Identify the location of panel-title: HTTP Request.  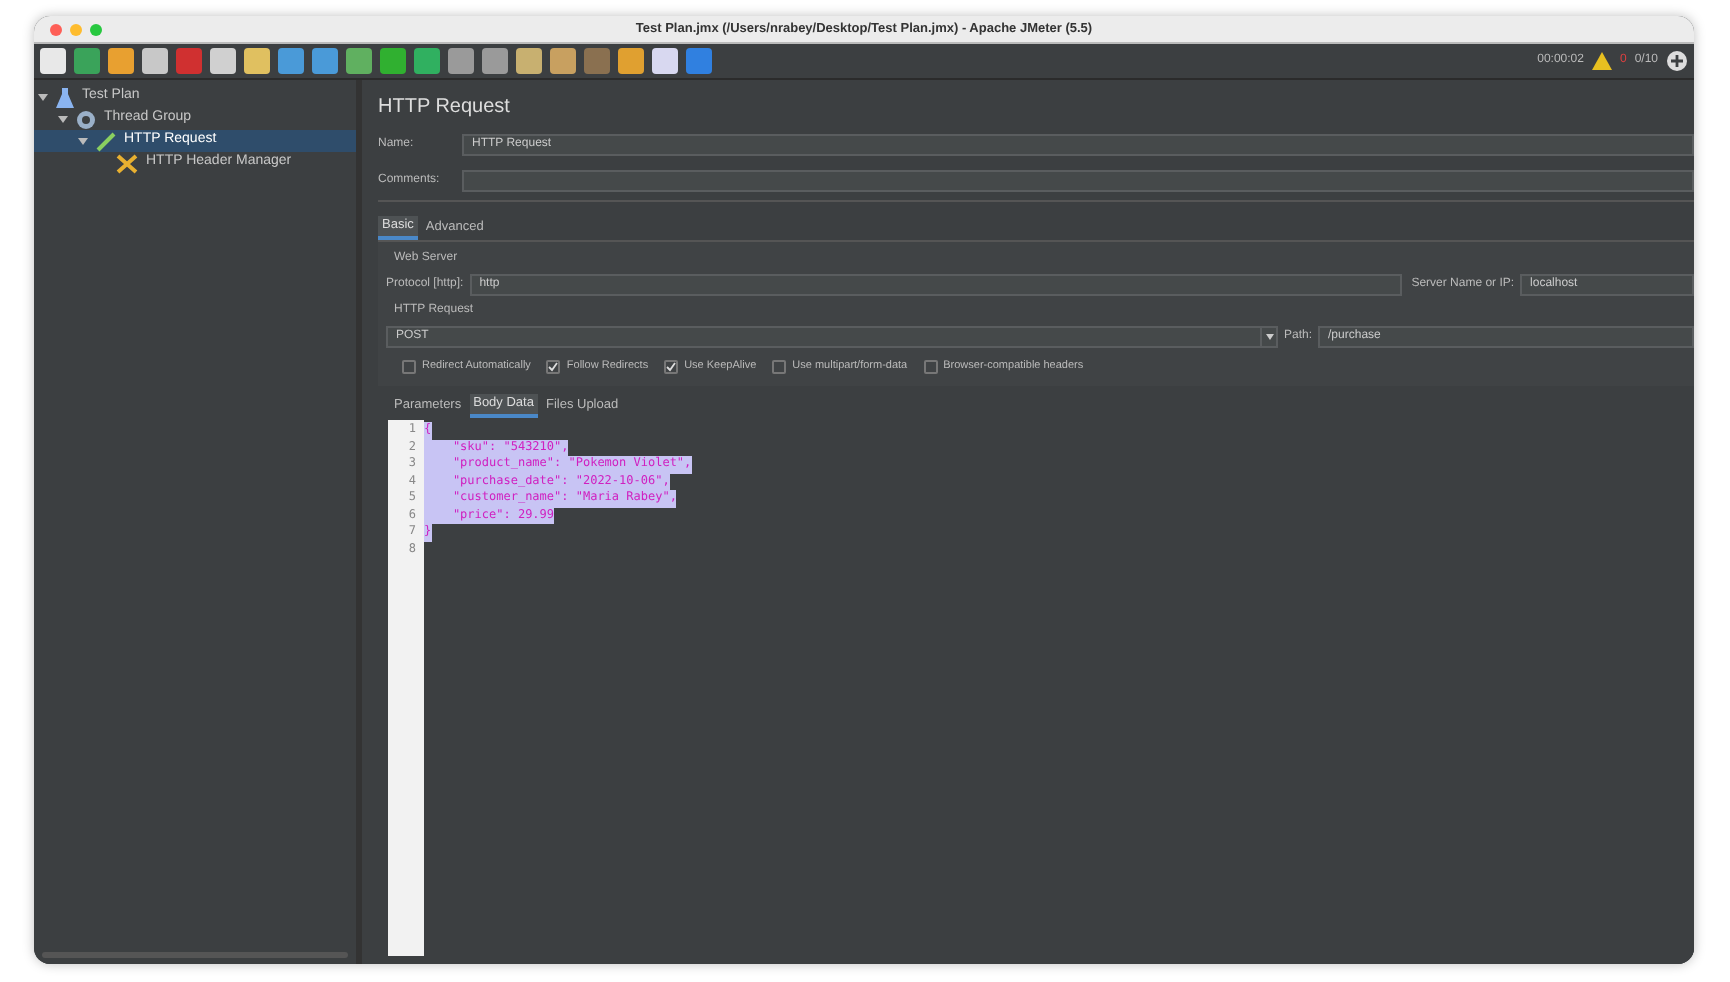
(445, 108).